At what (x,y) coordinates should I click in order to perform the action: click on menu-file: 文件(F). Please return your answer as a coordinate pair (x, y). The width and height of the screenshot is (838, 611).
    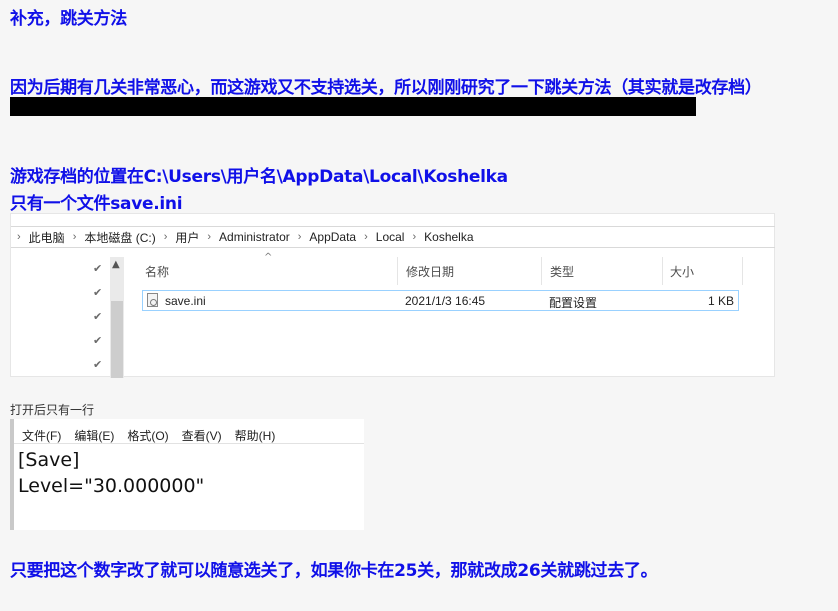
    Looking at the image, I should click on (41, 435).